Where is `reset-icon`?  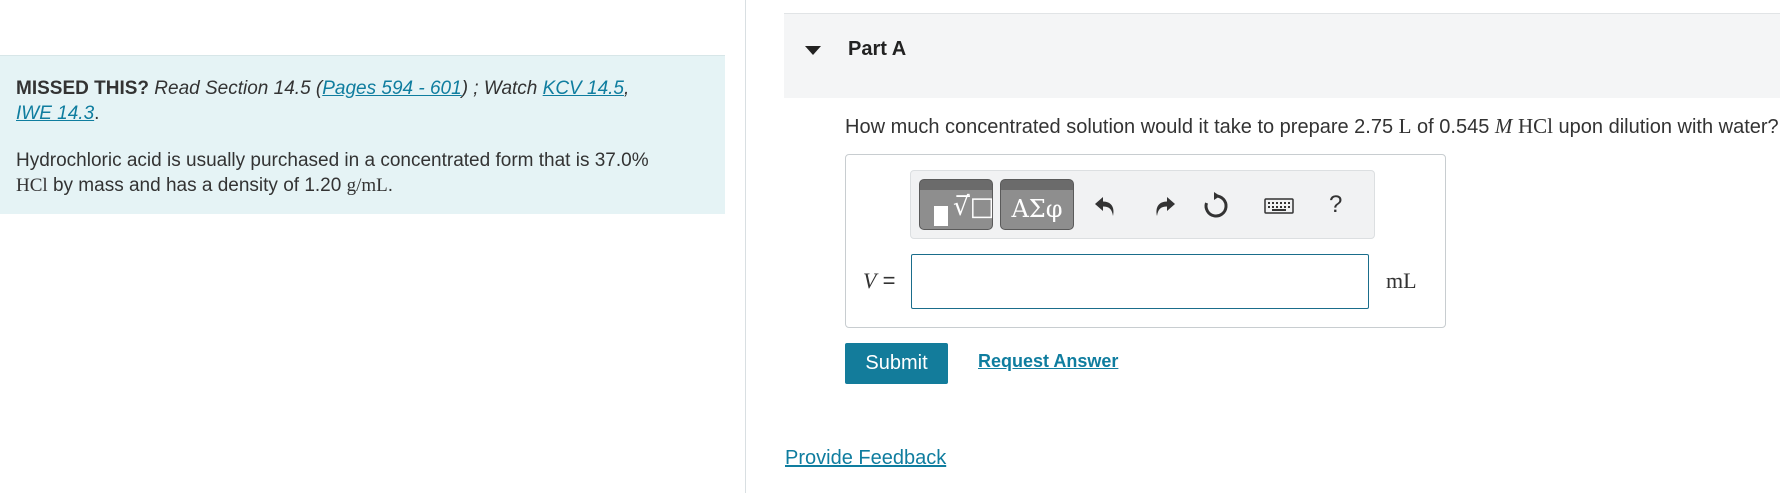 reset-icon is located at coordinates (1216, 206).